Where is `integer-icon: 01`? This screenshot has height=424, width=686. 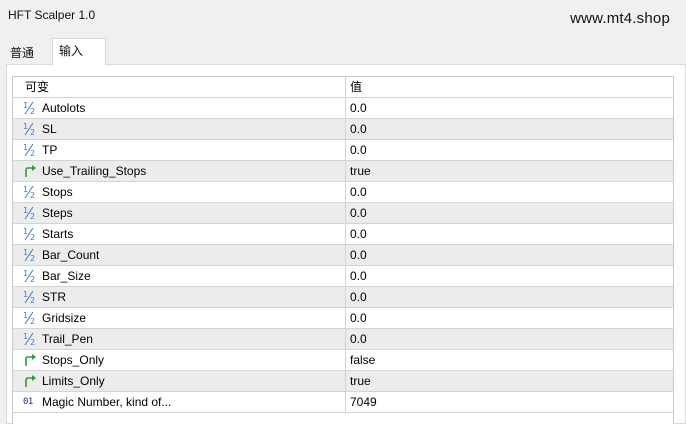 integer-icon: 01 is located at coordinates (28, 402).